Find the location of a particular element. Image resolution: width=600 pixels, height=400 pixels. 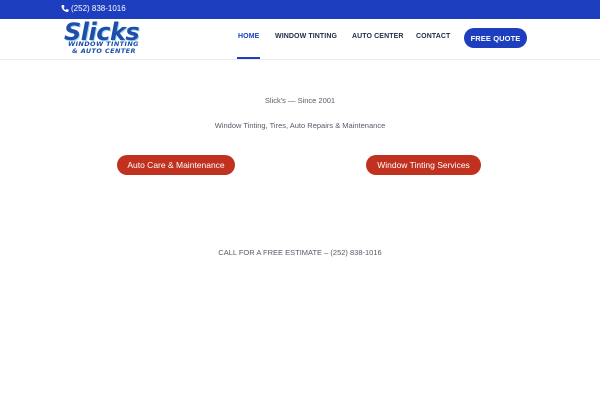

nav-item-auto-center: AUTO CENTER is located at coordinates (378, 36).